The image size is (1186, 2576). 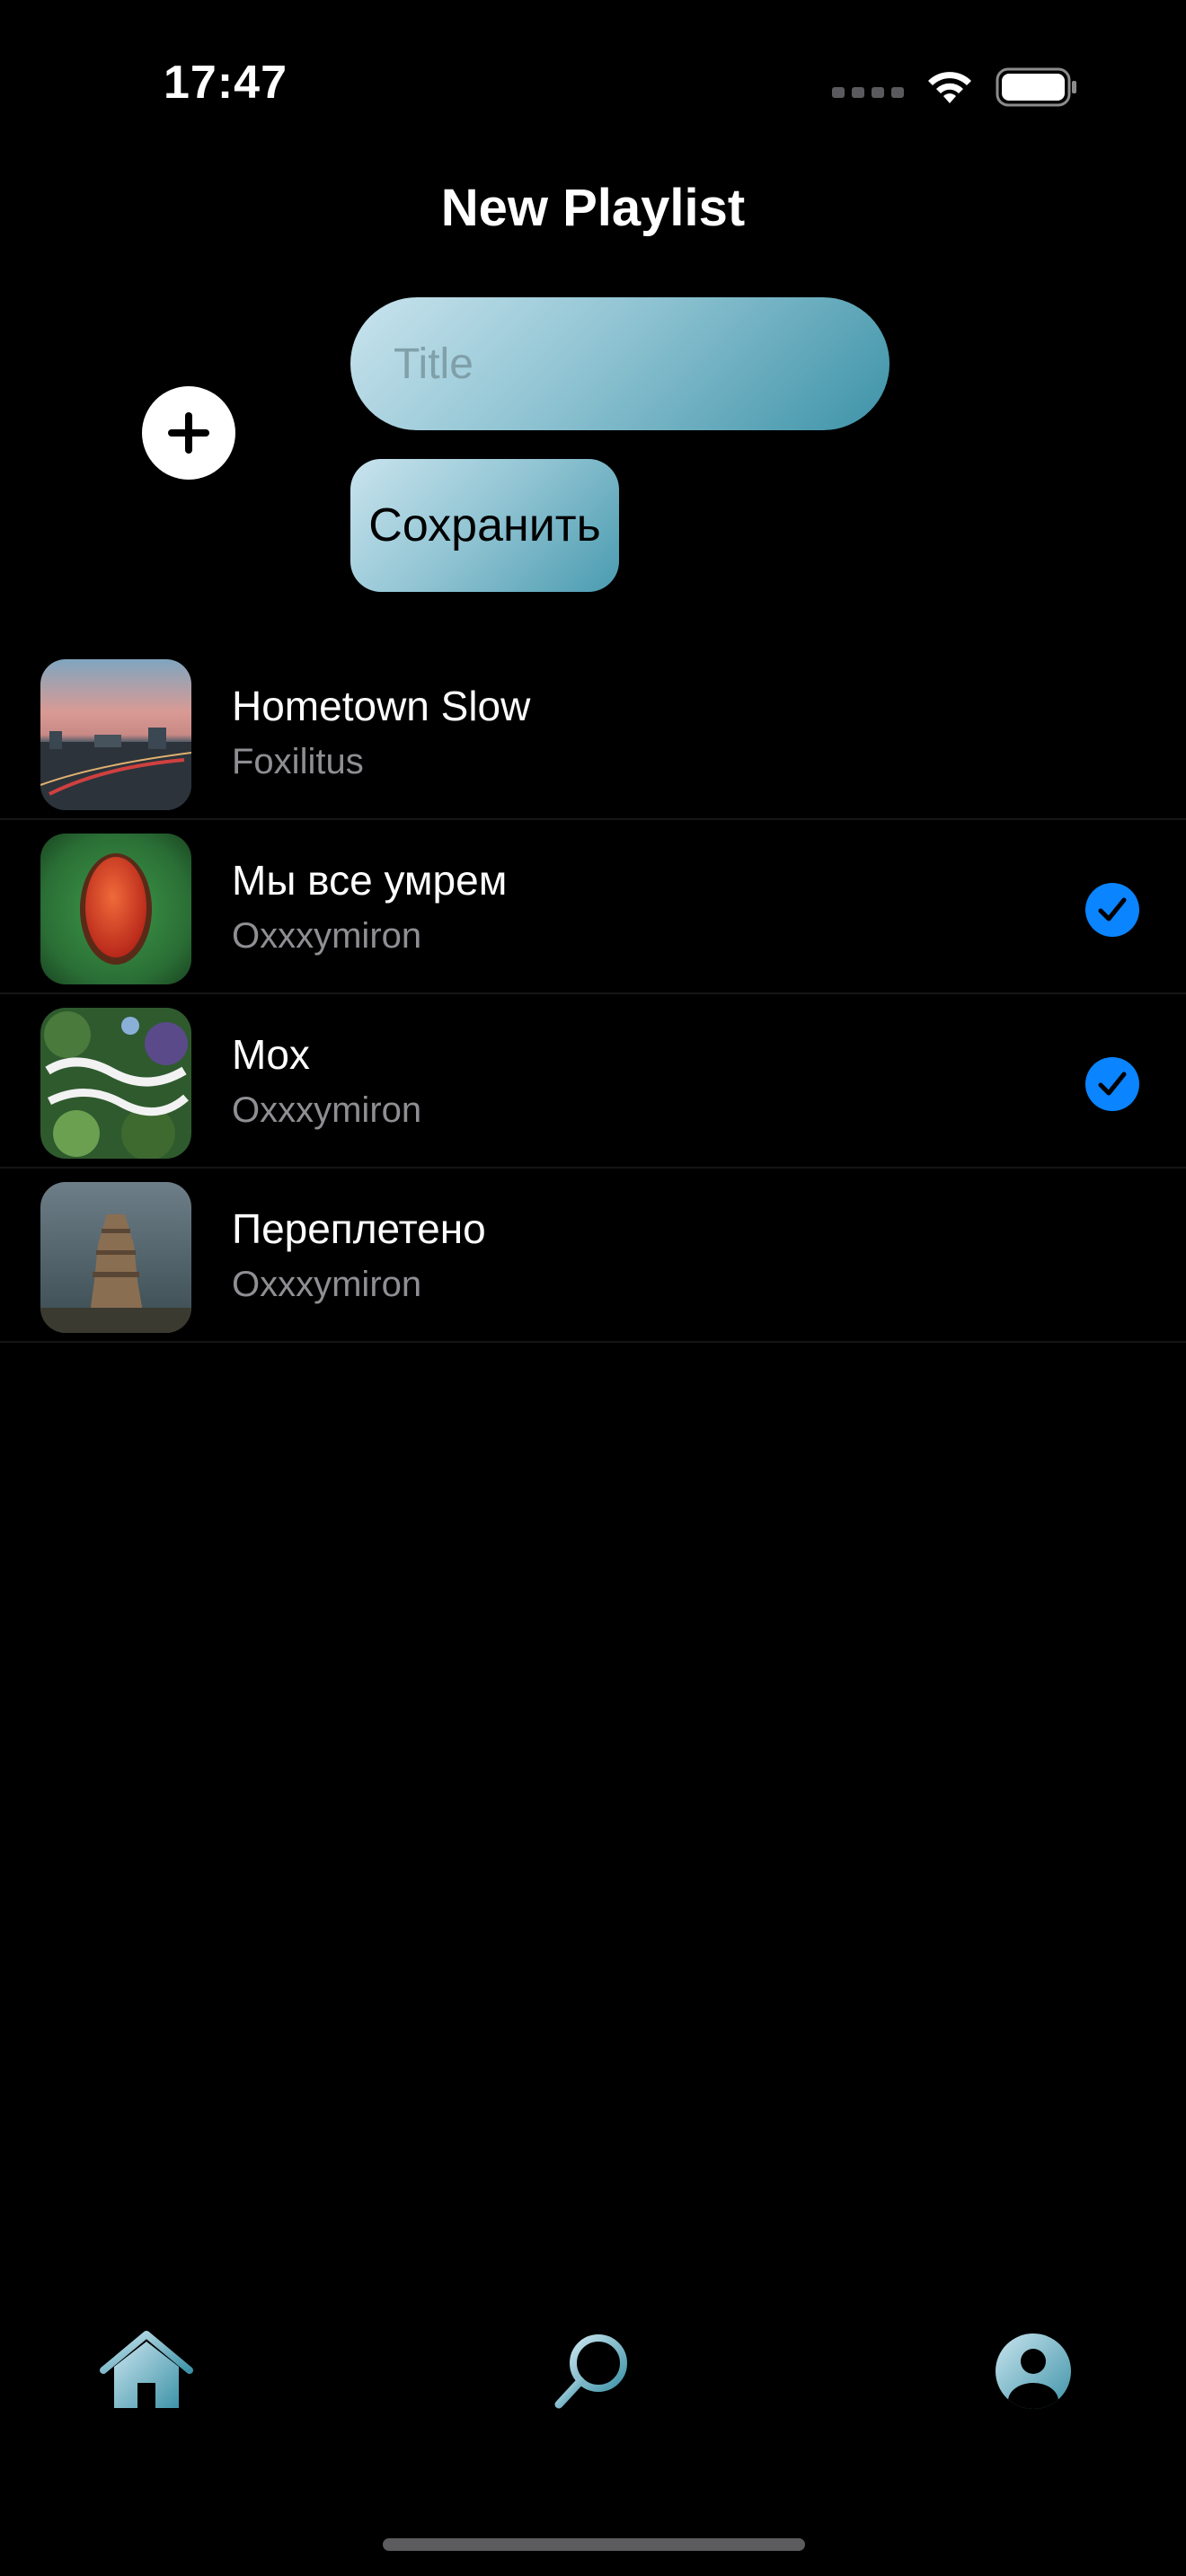 I want to click on cellular-signal-icon, so click(x=868, y=92).